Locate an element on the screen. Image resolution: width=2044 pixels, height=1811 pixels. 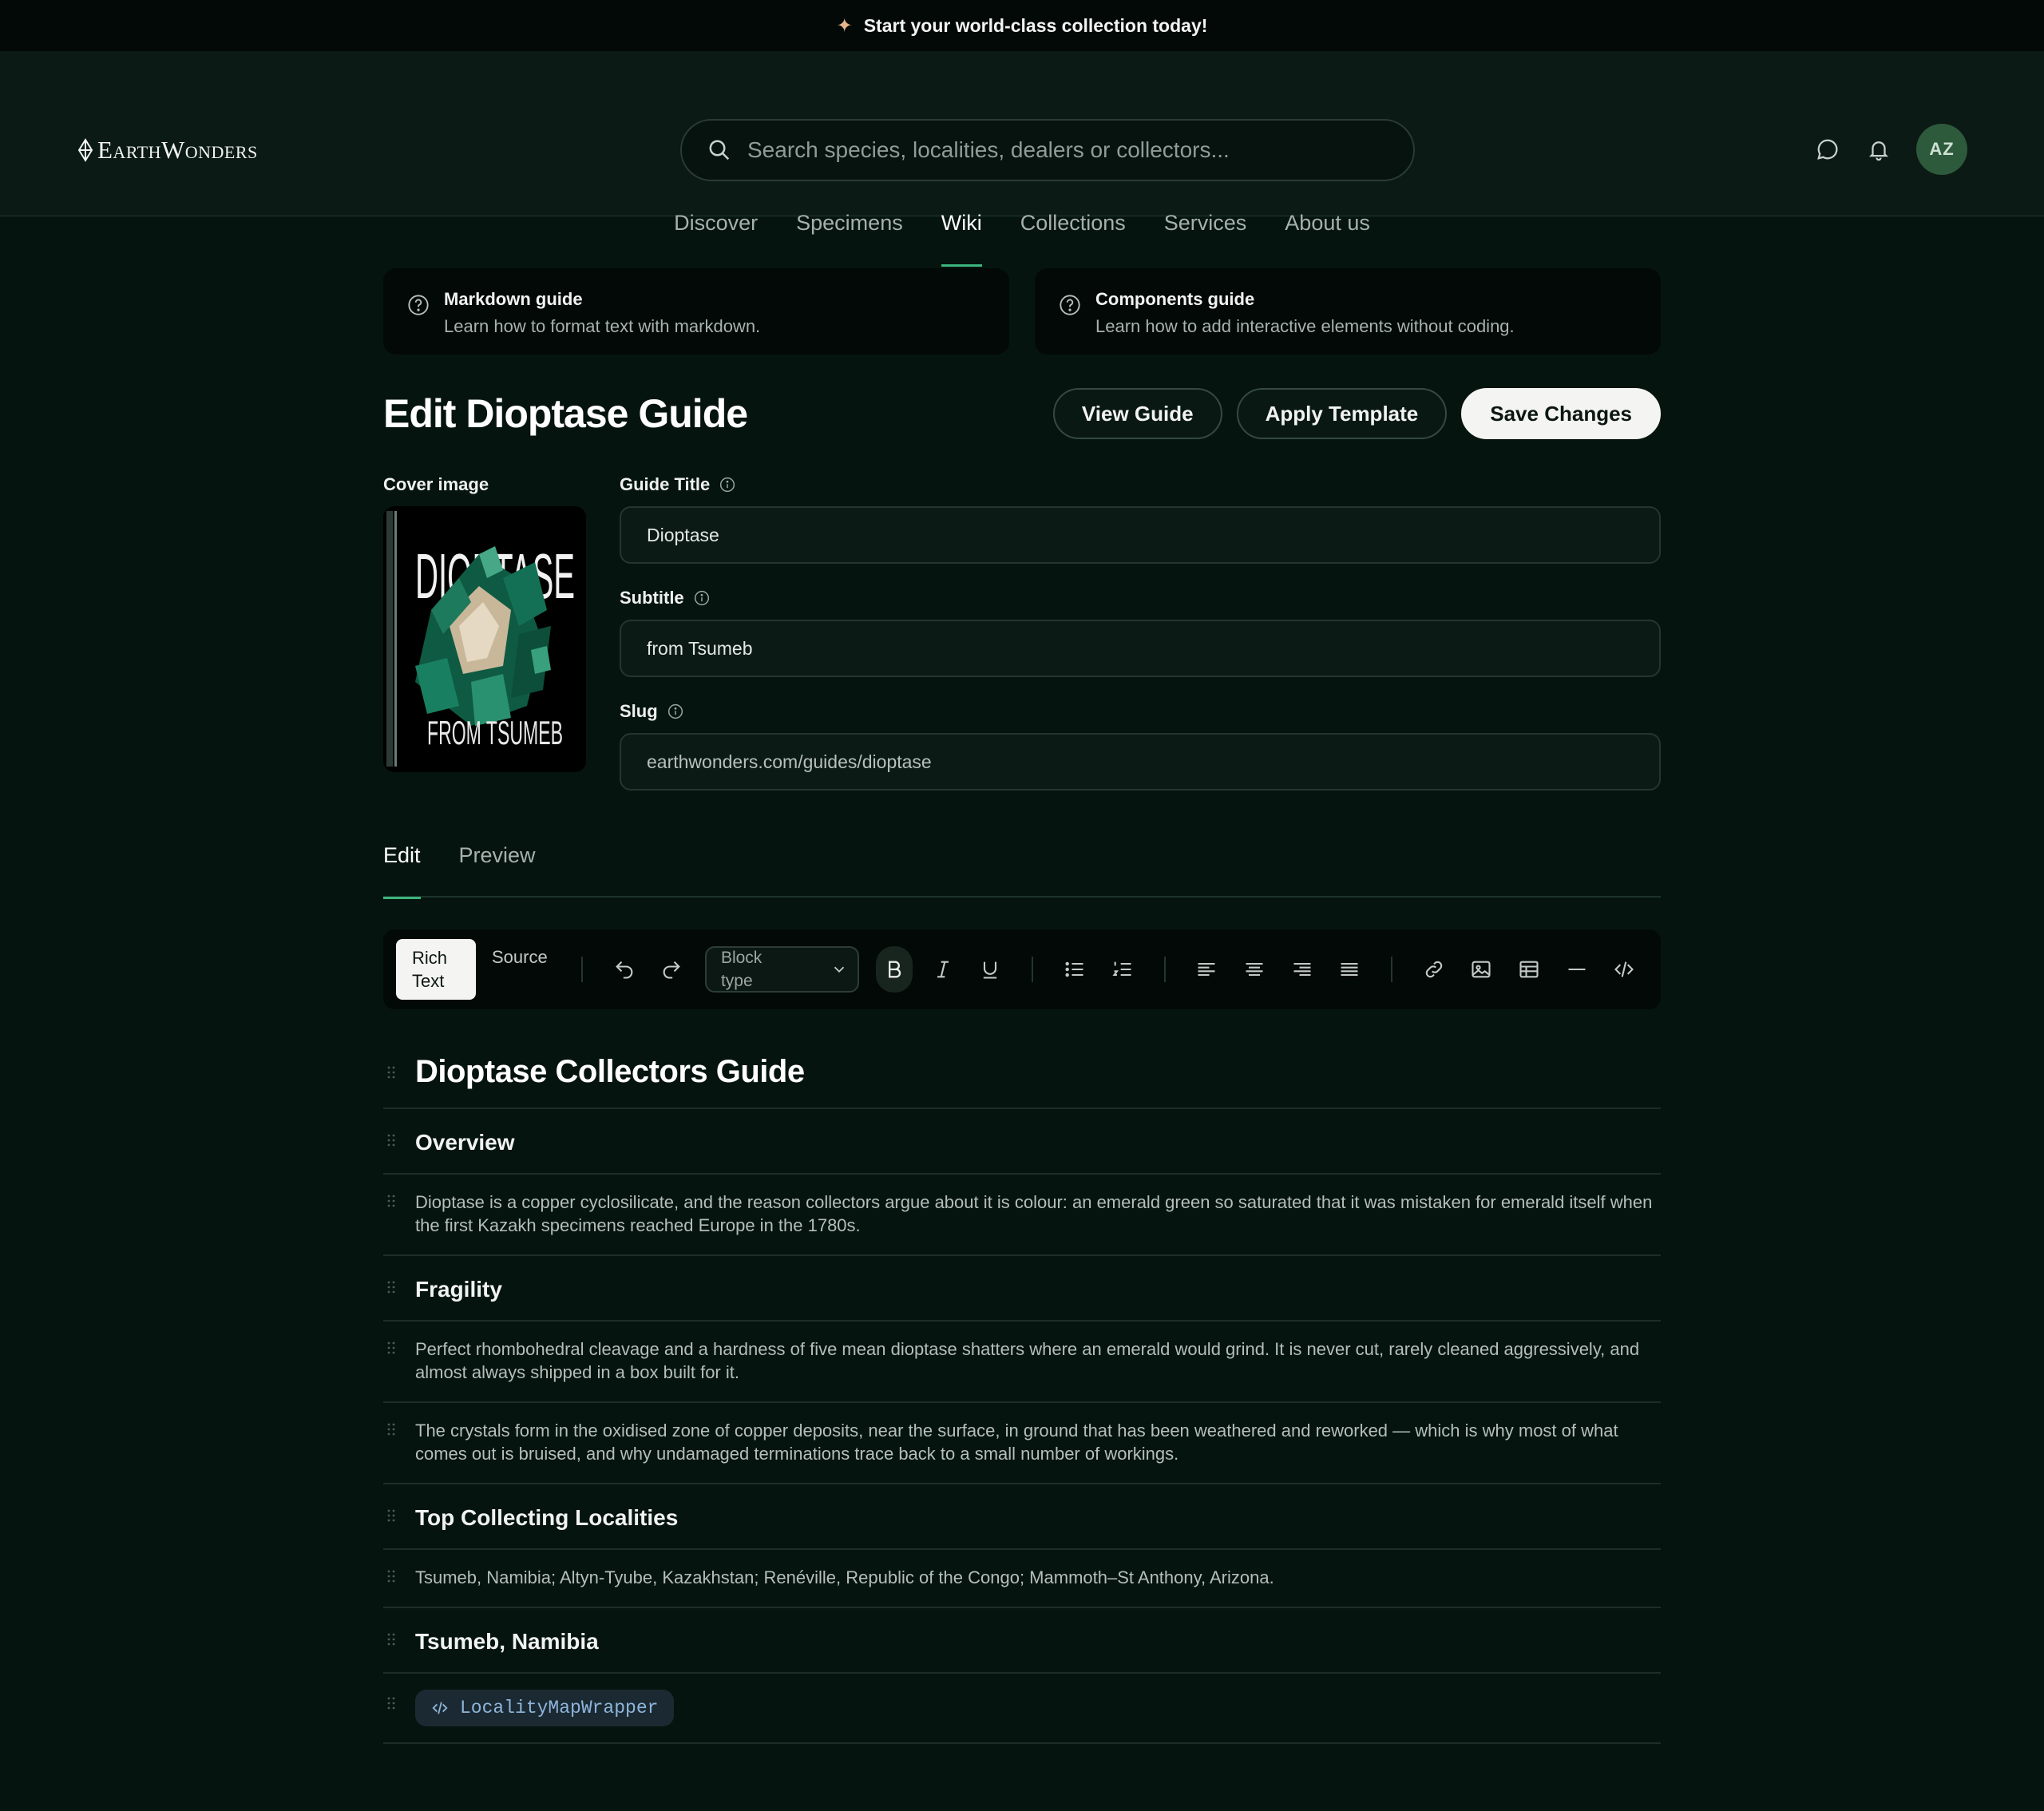
block-text: Fragility is located at coordinates (458, 1289).